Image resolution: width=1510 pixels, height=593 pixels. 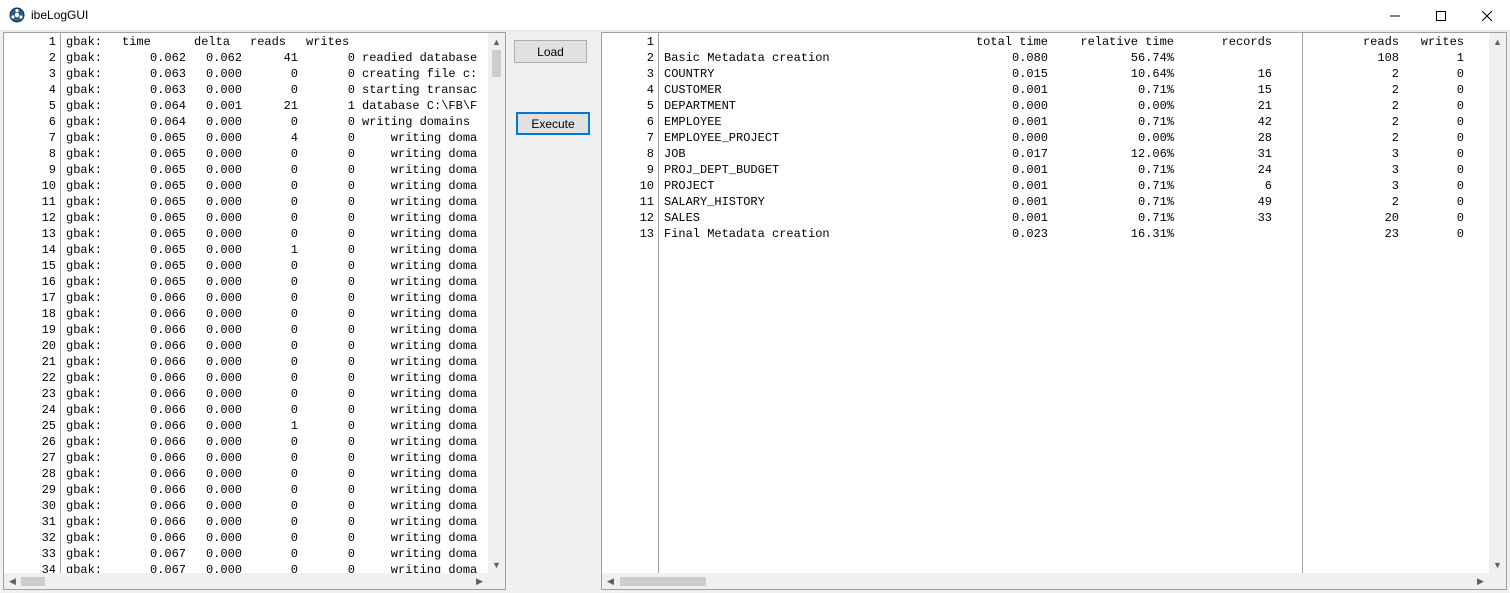 I want to click on report-row: COUNTRY 0.015 10.64% 16 2 0, so click(x=1075, y=74).